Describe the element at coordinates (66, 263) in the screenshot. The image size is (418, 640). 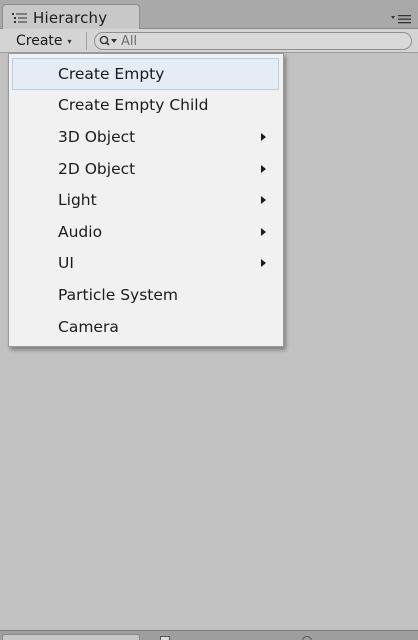
I see `menu-item-label: UI` at that location.